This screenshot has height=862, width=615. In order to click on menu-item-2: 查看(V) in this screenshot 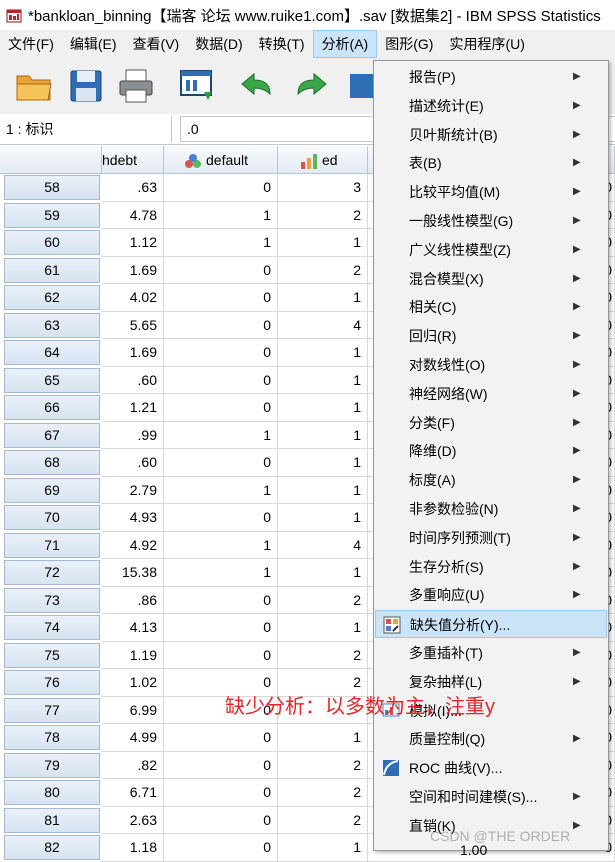, I will do `click(156, 44)`.